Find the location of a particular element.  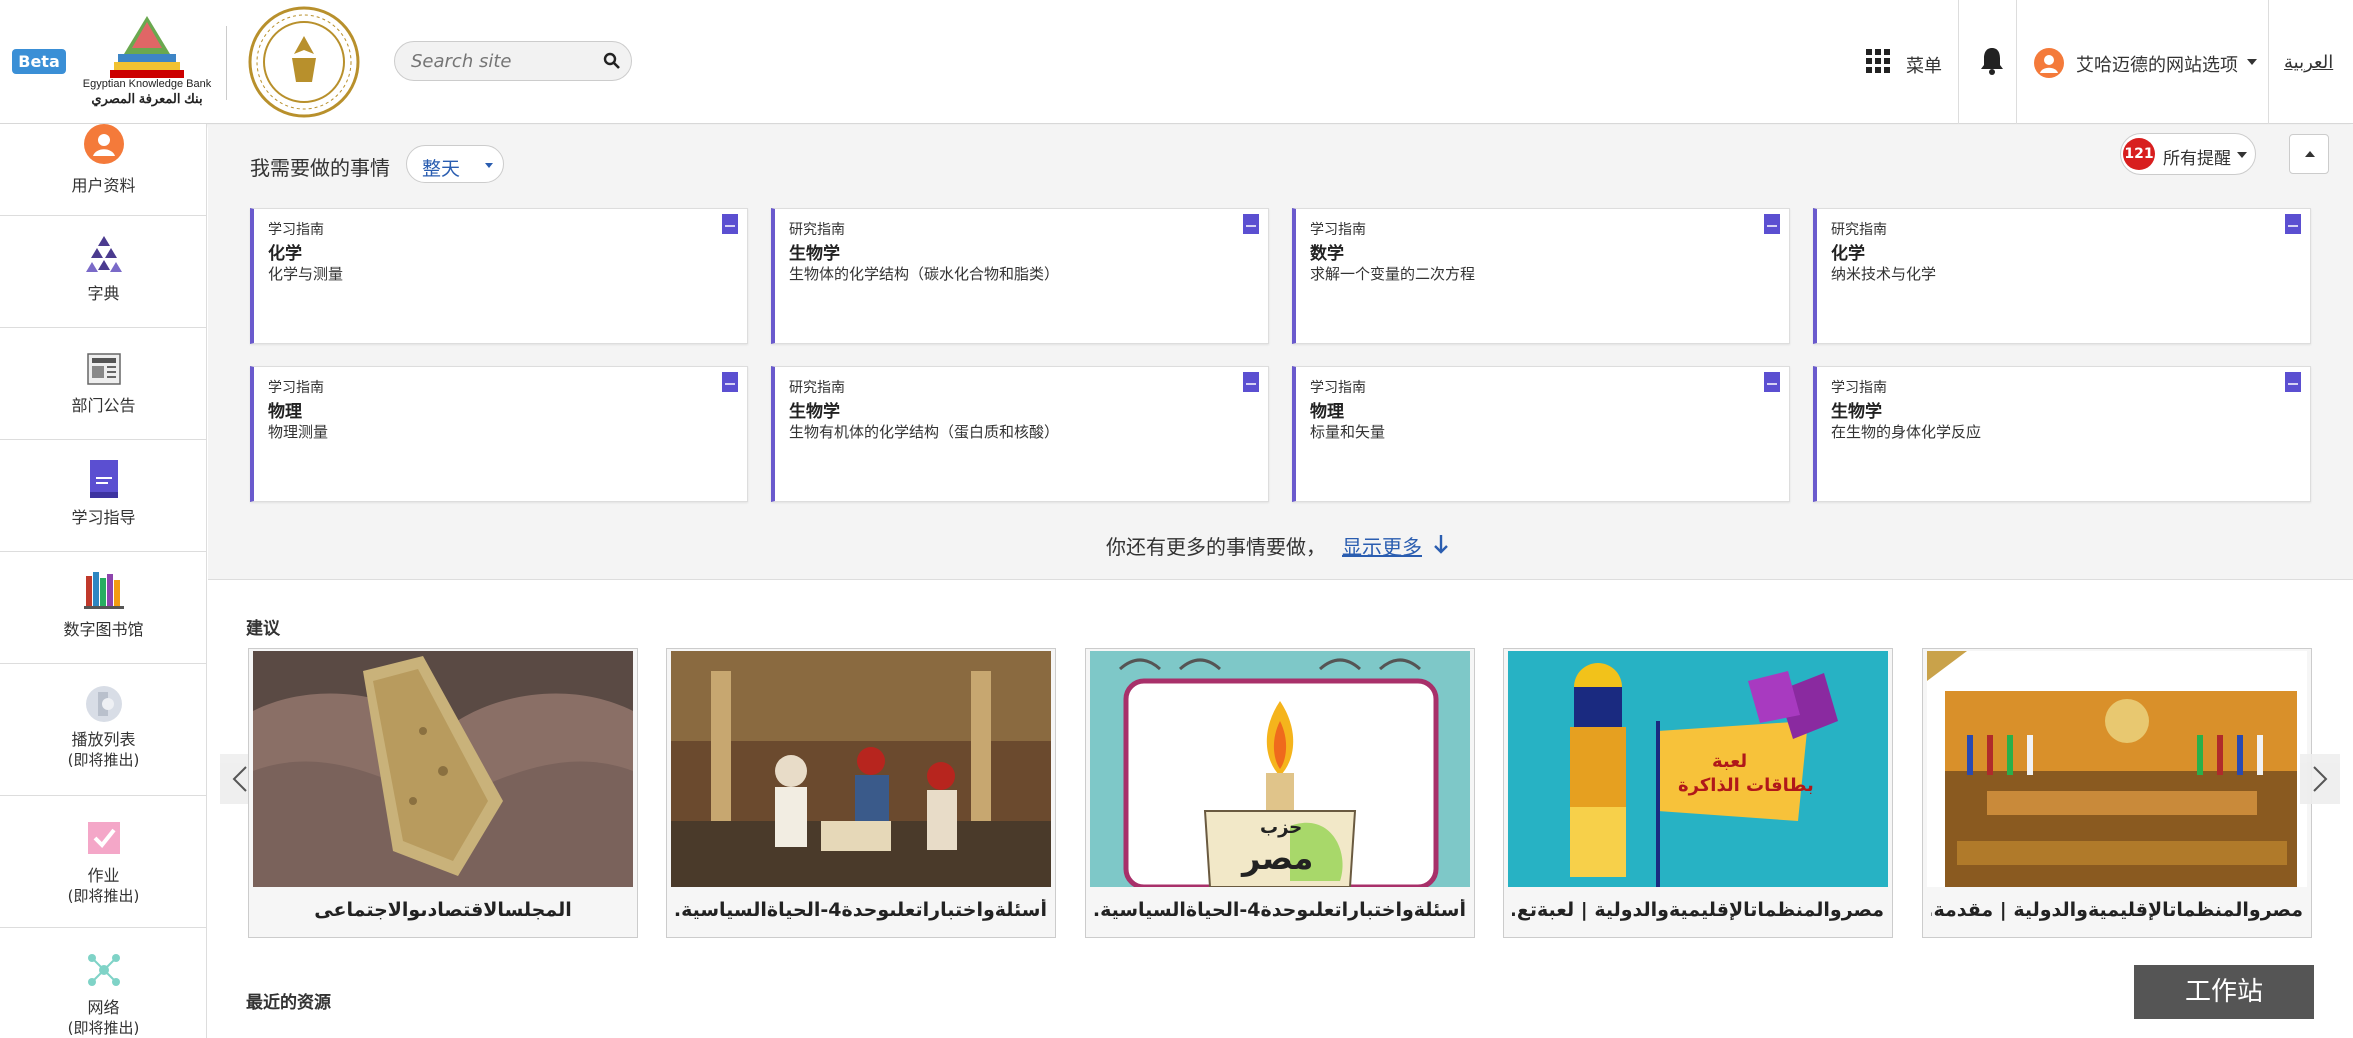

language-switch-link: العربية is located at coordinates (2308, 62).